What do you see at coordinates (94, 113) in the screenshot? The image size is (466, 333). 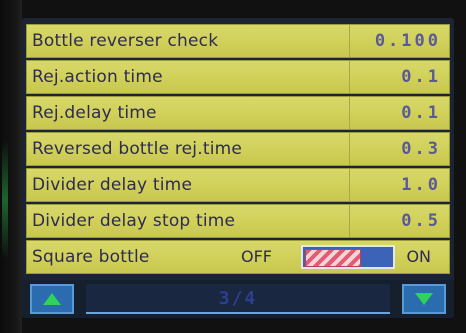 I see `param-label: Rej.delay time` at bounding box center [94, 113].